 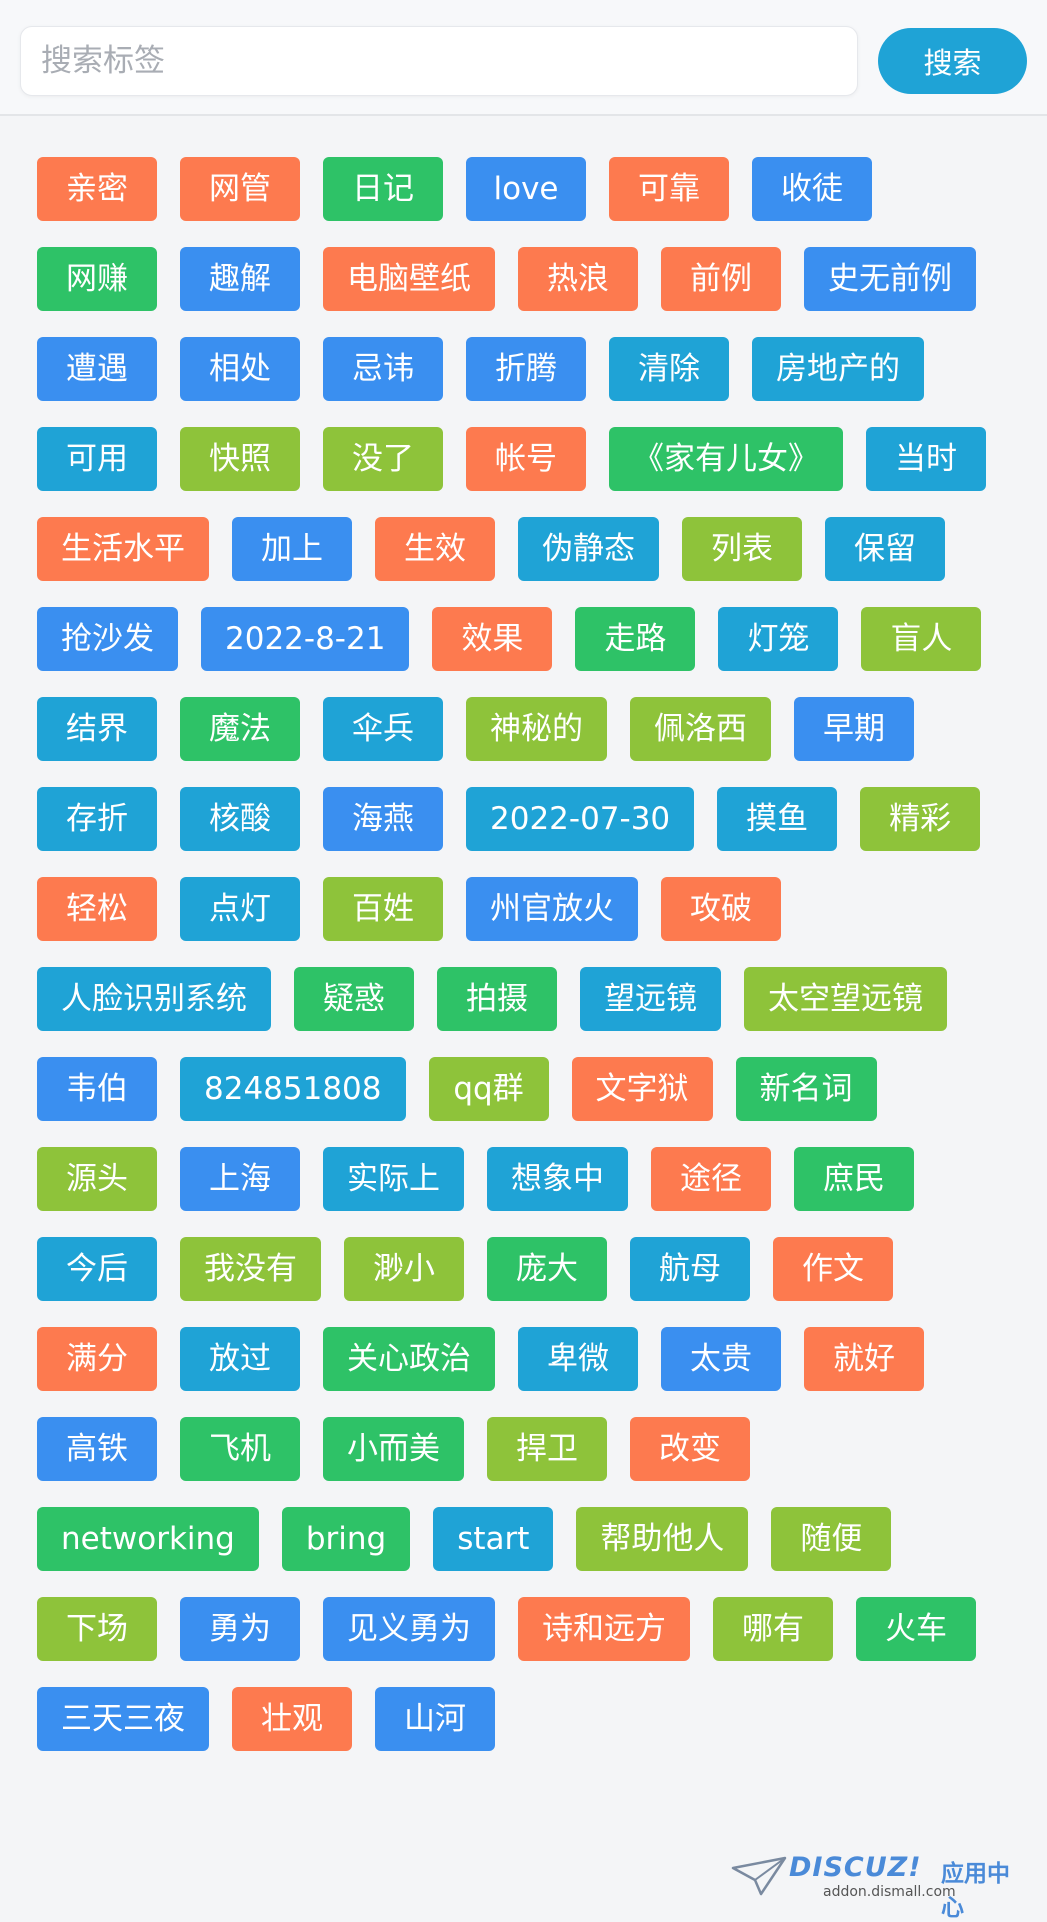 What do you see at coordinates (669, 369) in the screenshot?
I see `tag-chip: 清除` at bounding box center [669, 369].